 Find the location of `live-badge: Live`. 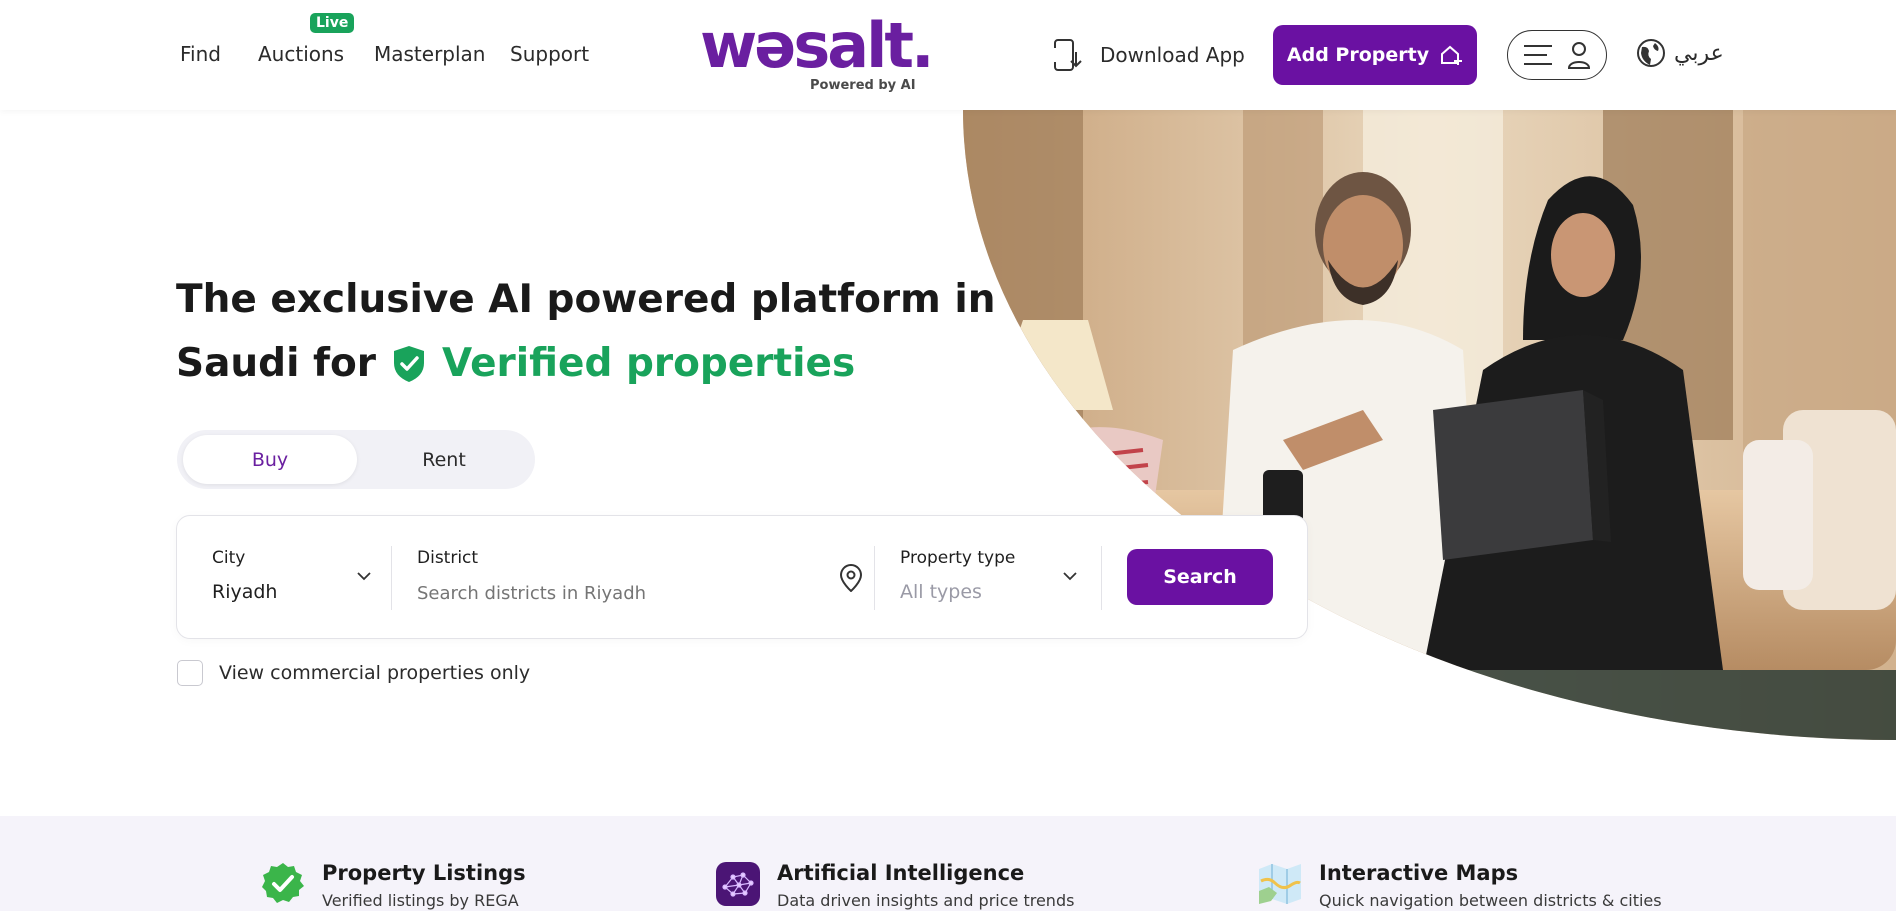

live-badge: Live is located at coordinates (332, 23).